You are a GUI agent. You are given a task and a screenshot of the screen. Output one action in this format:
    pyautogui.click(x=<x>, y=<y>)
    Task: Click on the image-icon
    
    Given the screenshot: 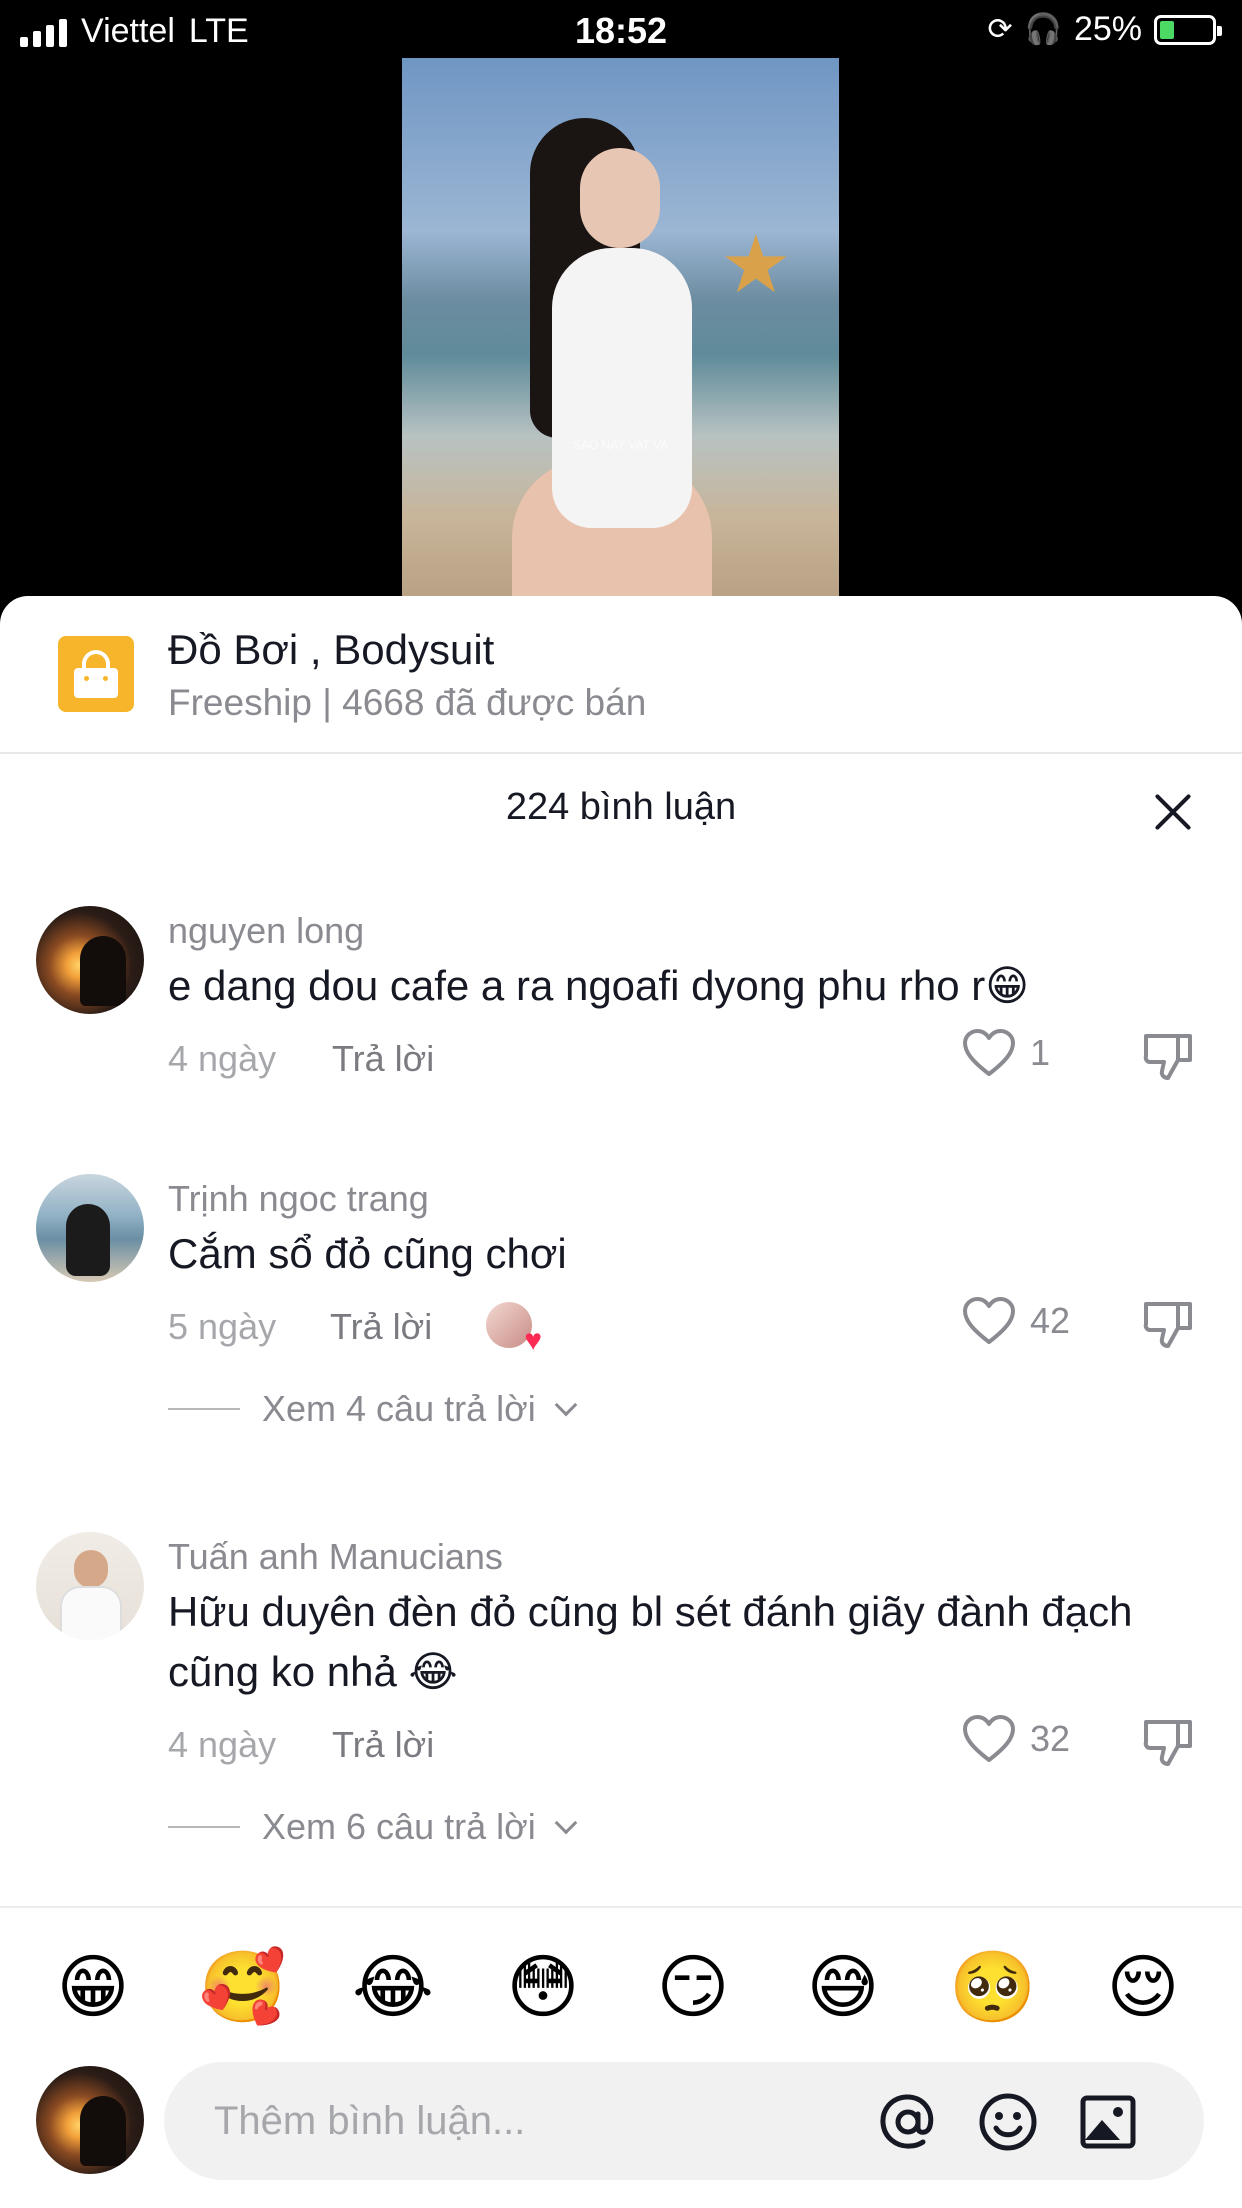 What is the action you would take?
    pyautogui.click(x=1108, y=2122)
    